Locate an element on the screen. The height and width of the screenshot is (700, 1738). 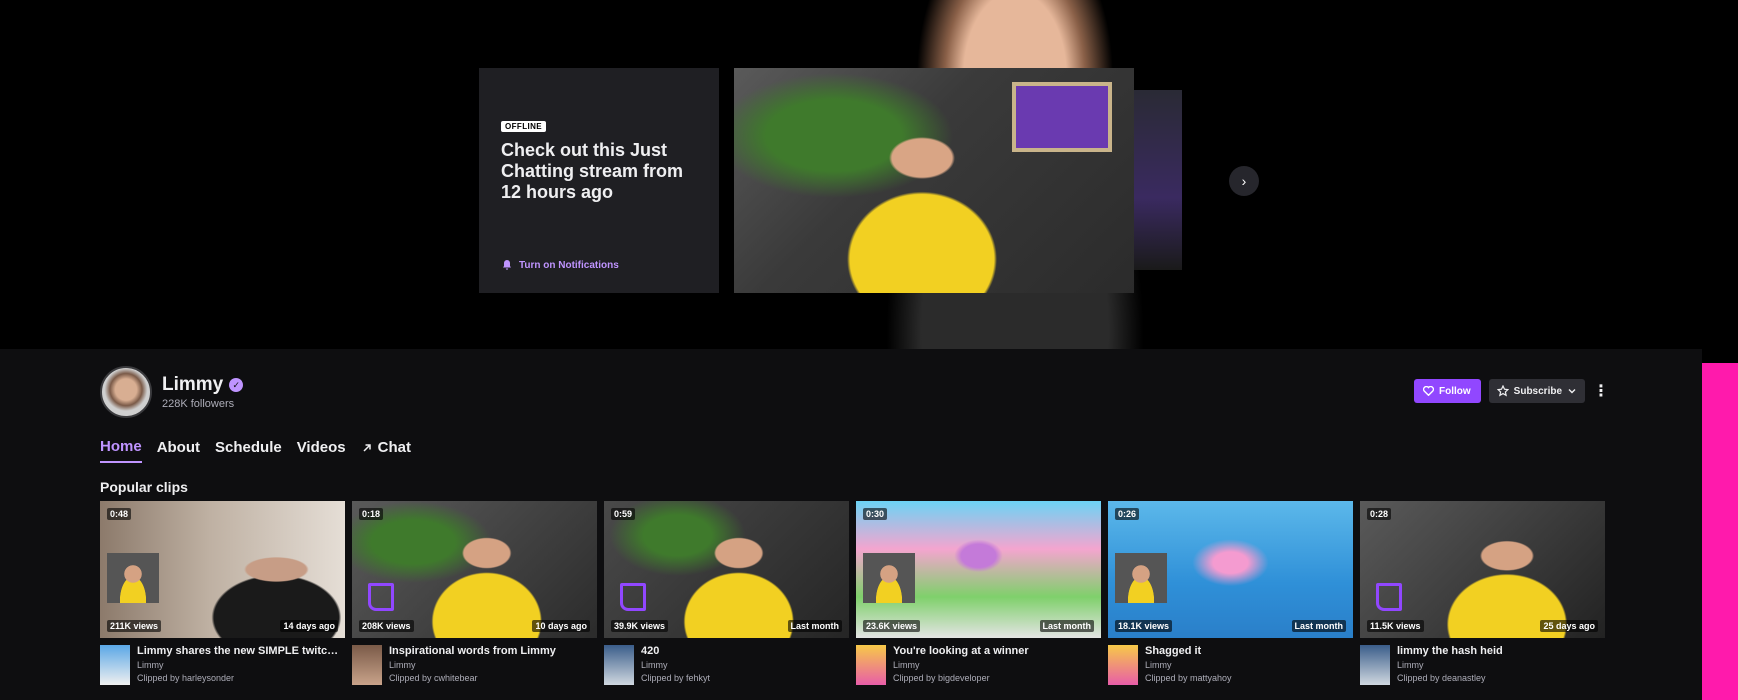
clip-views: 208K views is located at coordinates (386, 626).